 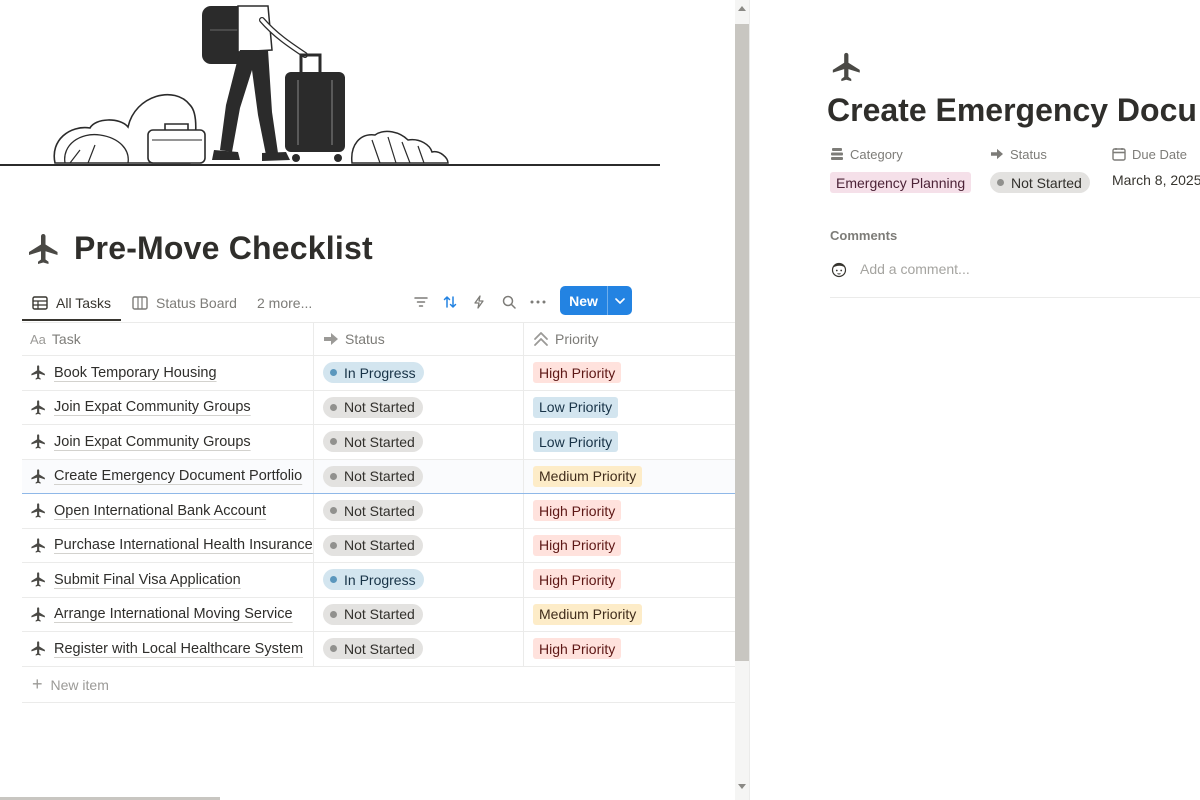 I want to click on column-header-priority: Priority, so click(x=629, y=339).